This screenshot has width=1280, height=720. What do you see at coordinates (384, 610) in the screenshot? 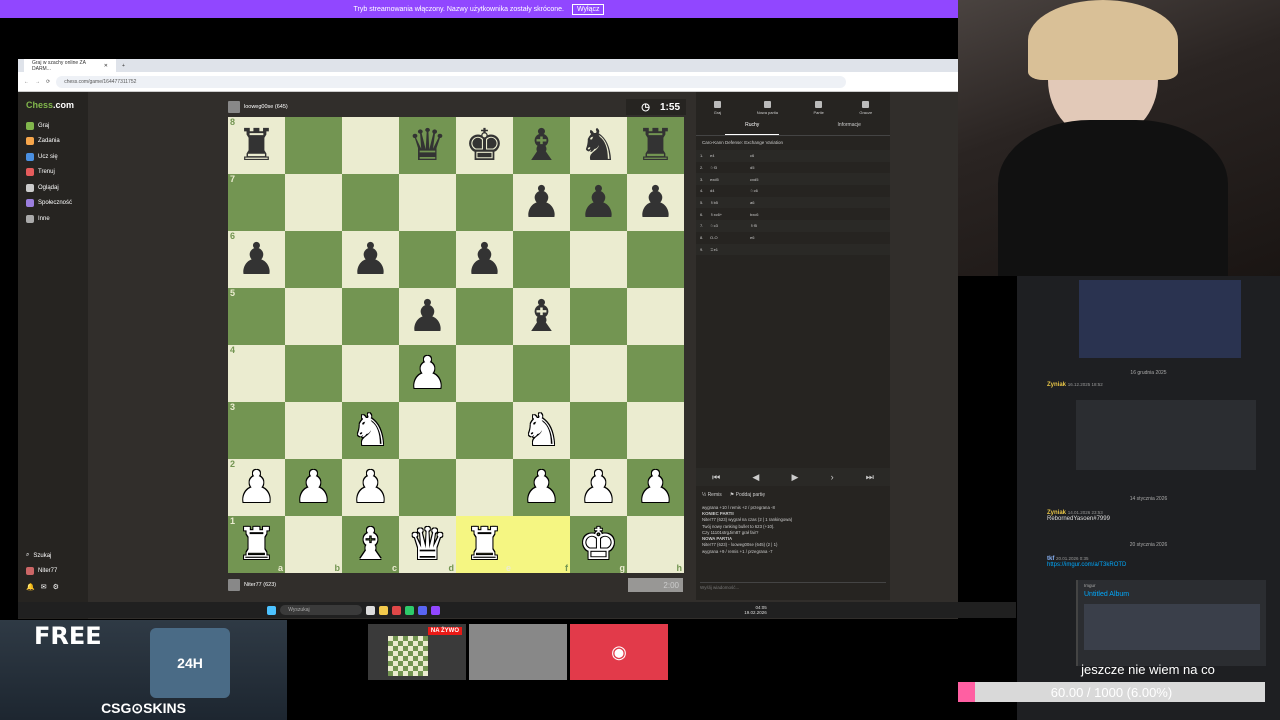
I see `folder-icon` at bounding box center [384, 610].